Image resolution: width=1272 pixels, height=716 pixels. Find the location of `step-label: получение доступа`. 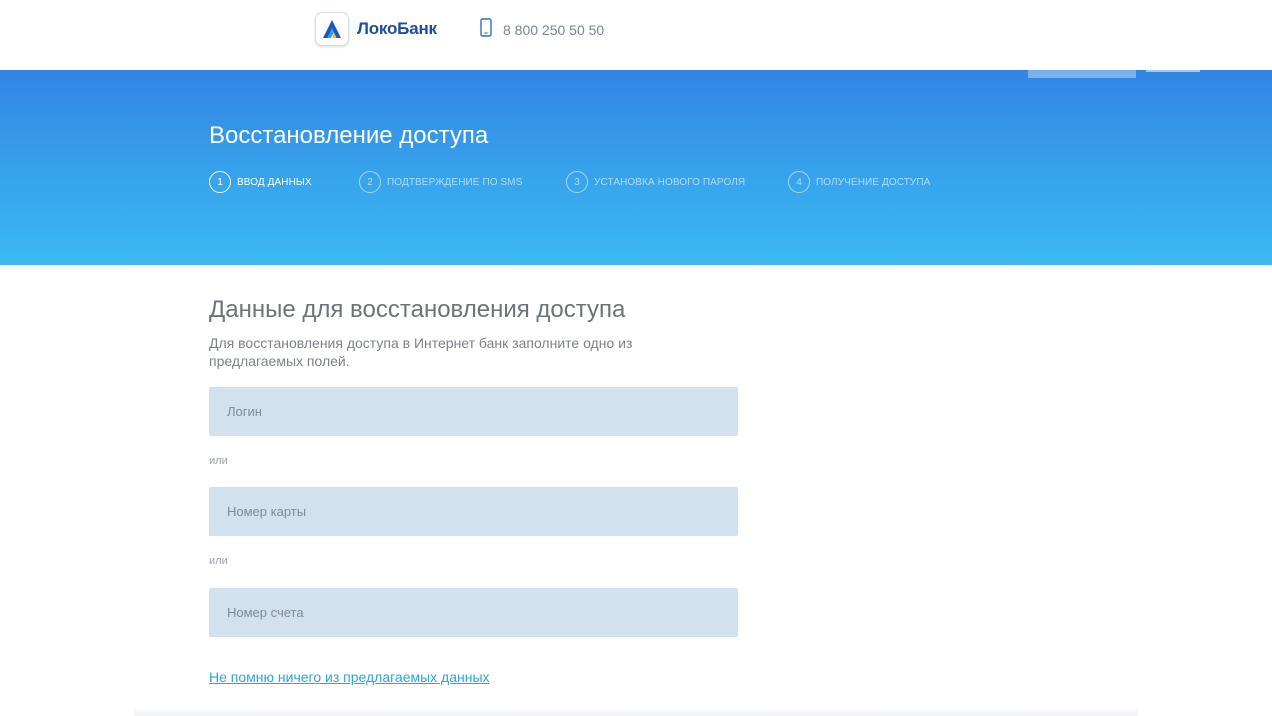

step-label: получение доступа is located at coordinates (873, 182).